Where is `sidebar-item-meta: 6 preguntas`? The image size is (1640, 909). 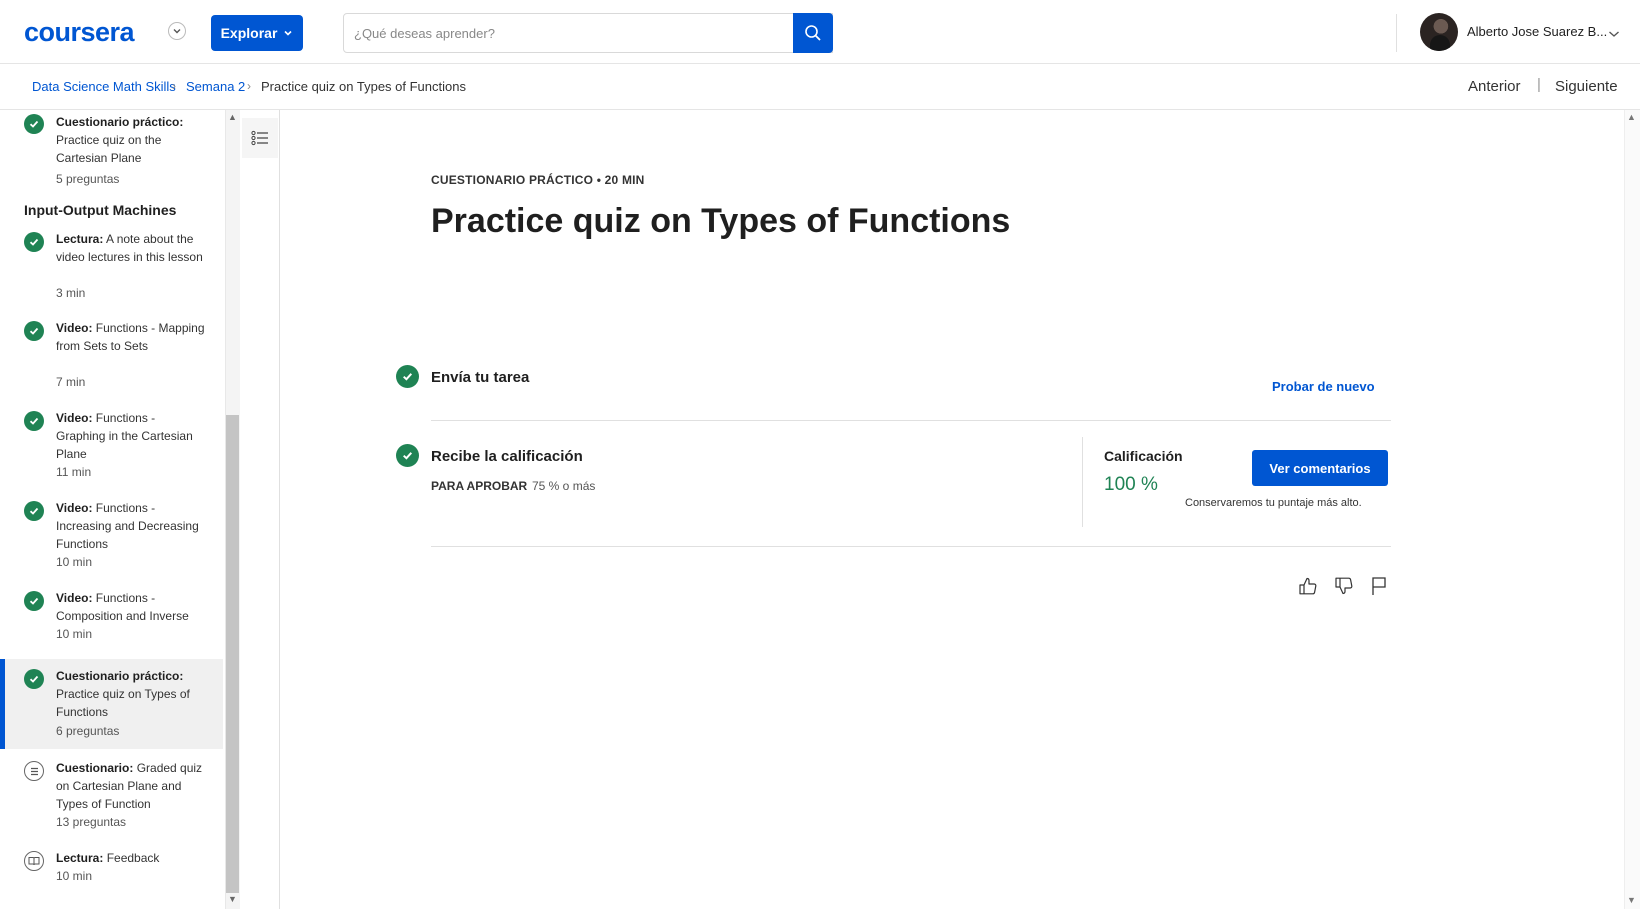
sidebar-item-meta: 6 preguntas is located at coordinates (88, 731).